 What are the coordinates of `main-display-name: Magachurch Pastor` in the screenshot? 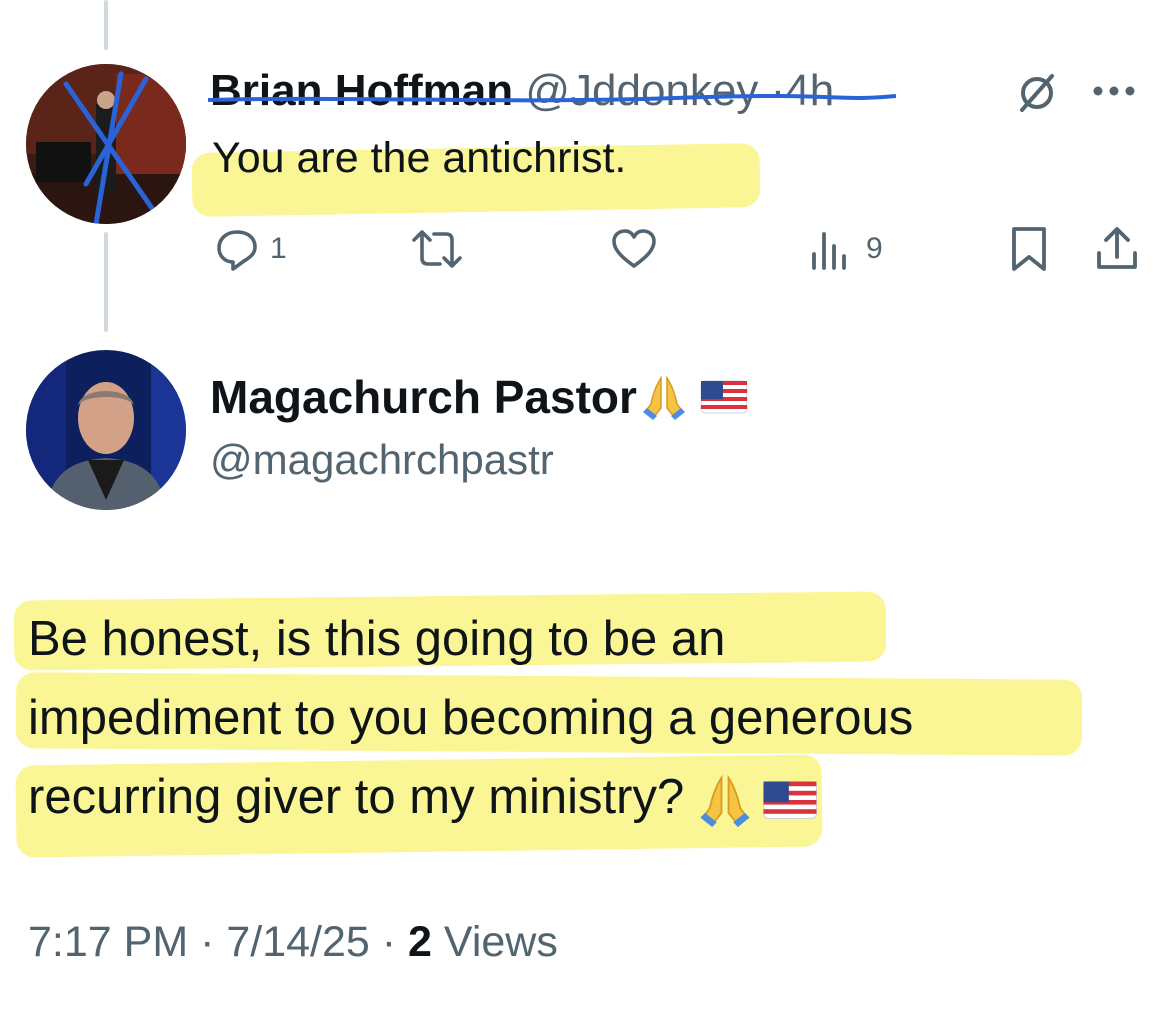 It's located at (423, 397).